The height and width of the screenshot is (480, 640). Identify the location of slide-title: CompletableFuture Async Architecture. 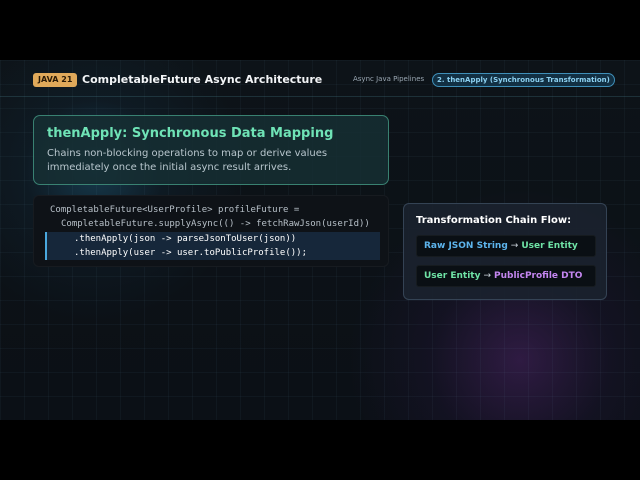
(202, 79).